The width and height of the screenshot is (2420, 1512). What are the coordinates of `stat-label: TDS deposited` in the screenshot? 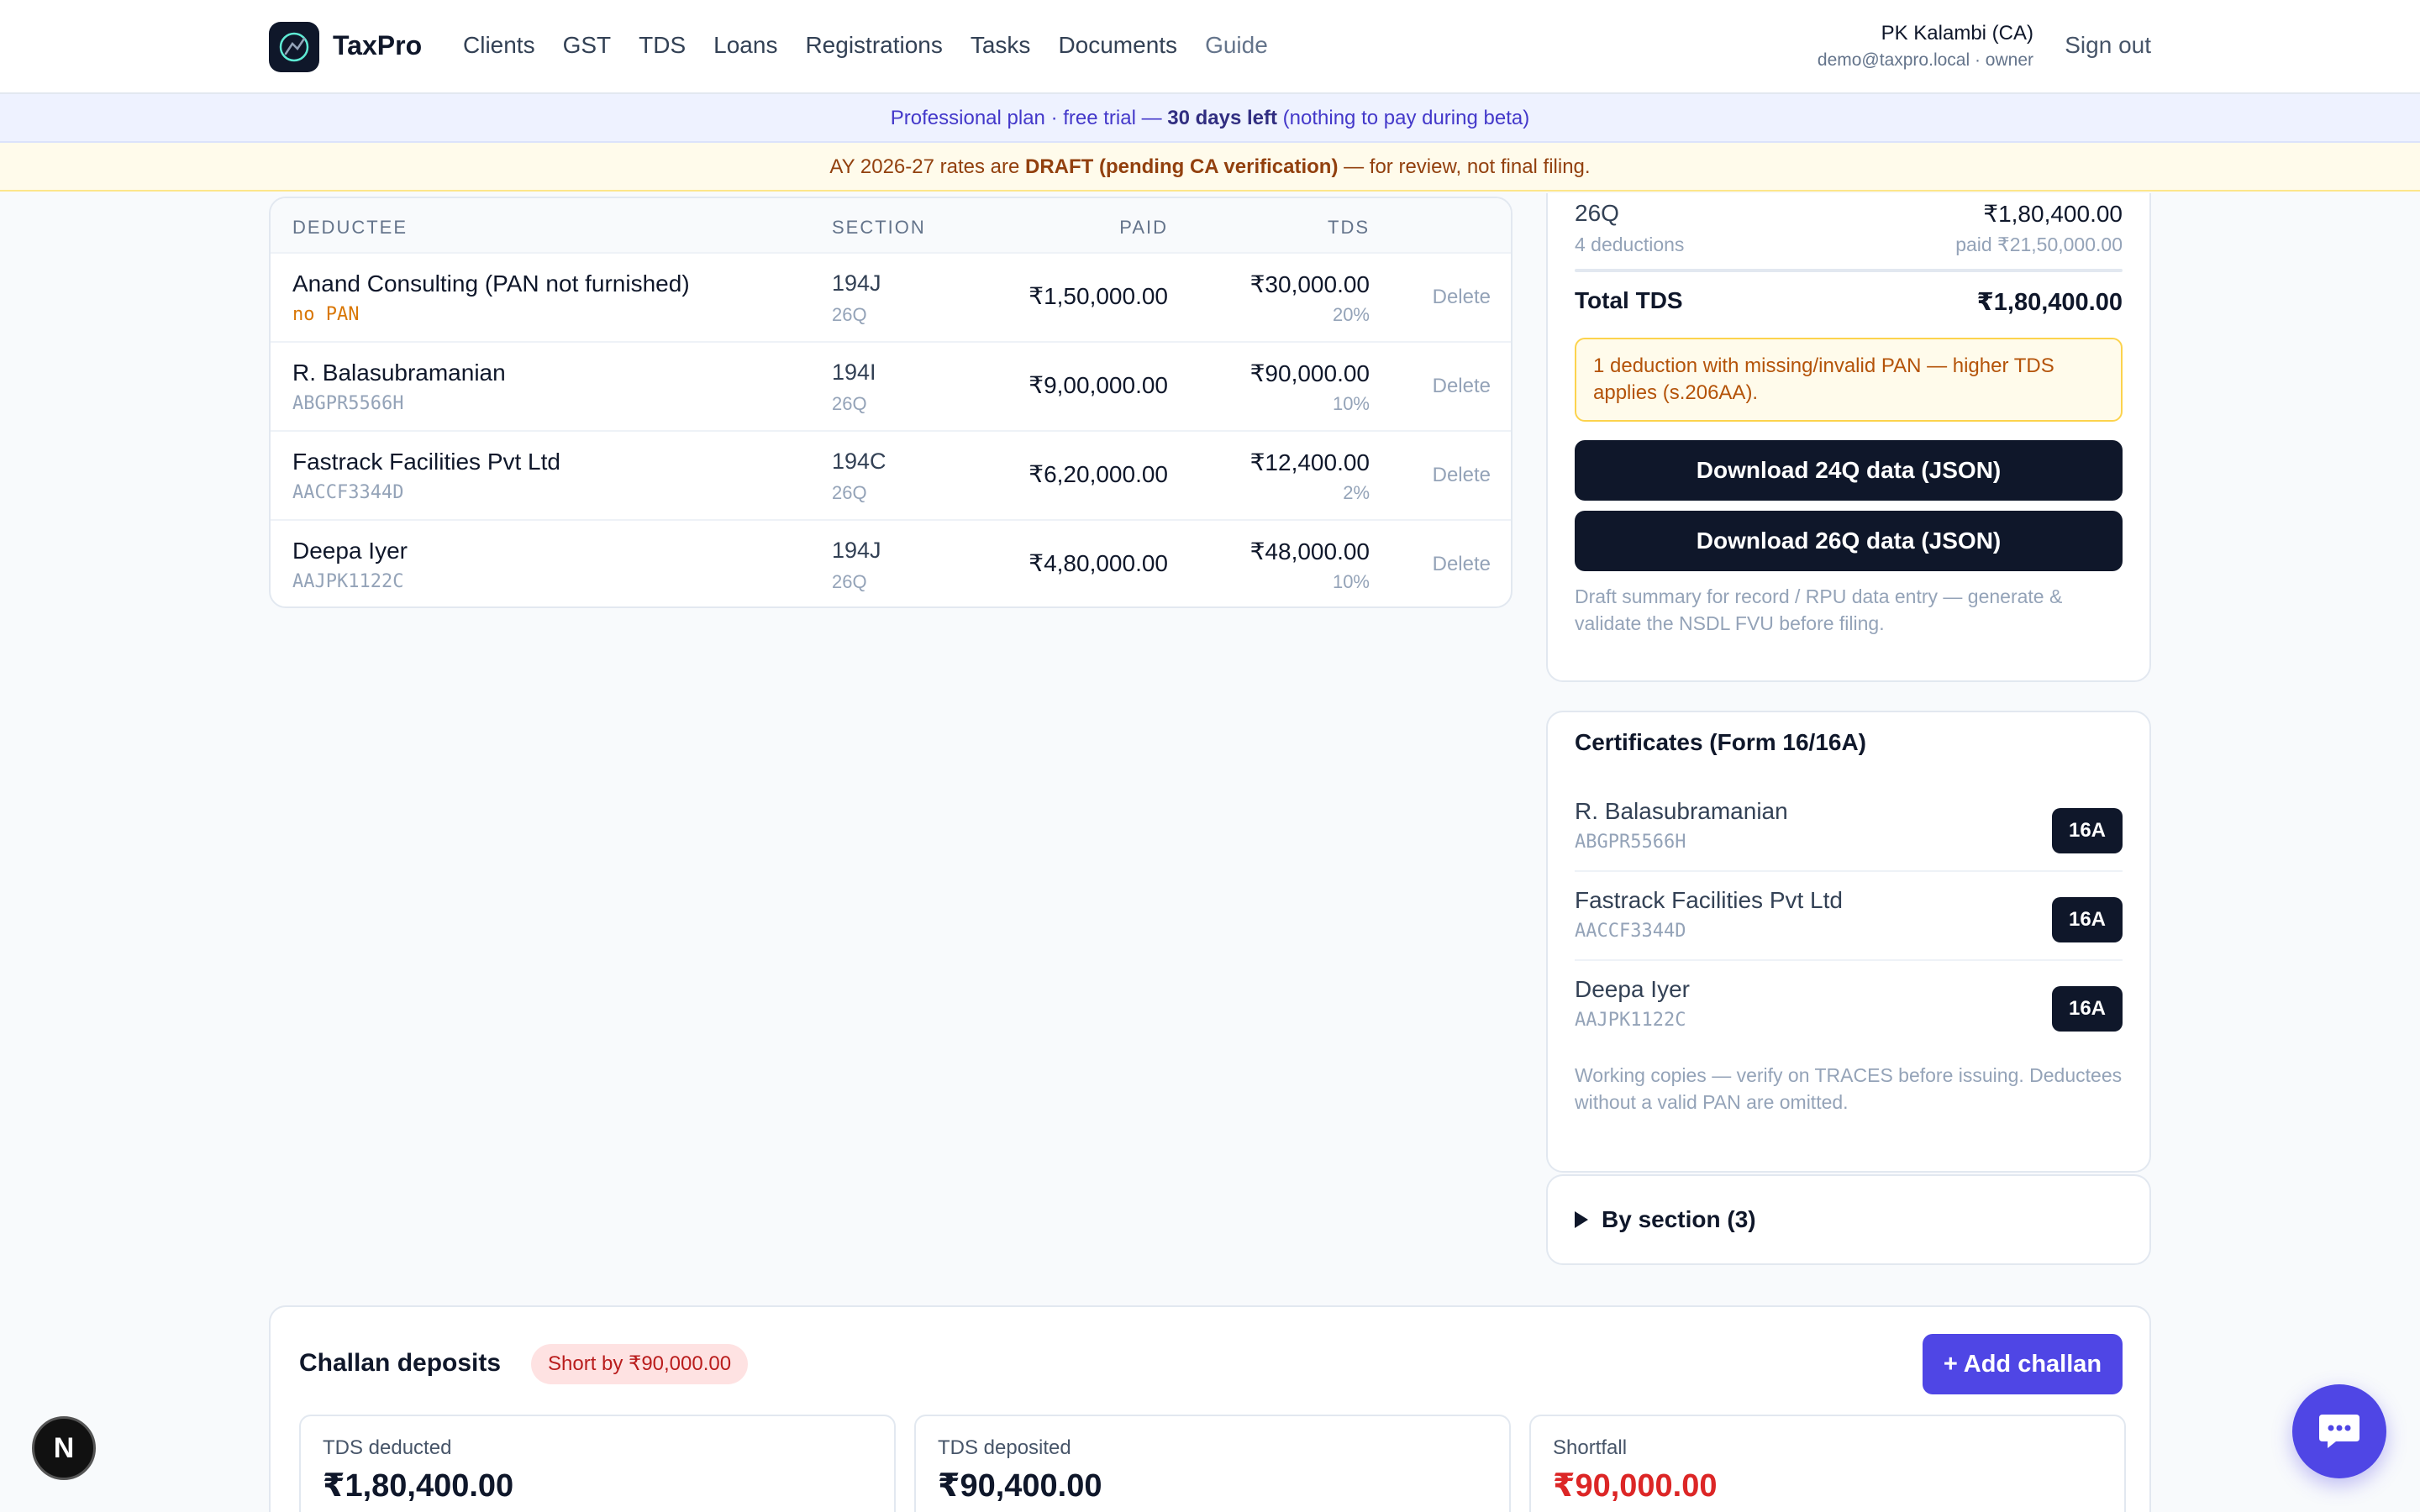 It's located at (1004, 1447).